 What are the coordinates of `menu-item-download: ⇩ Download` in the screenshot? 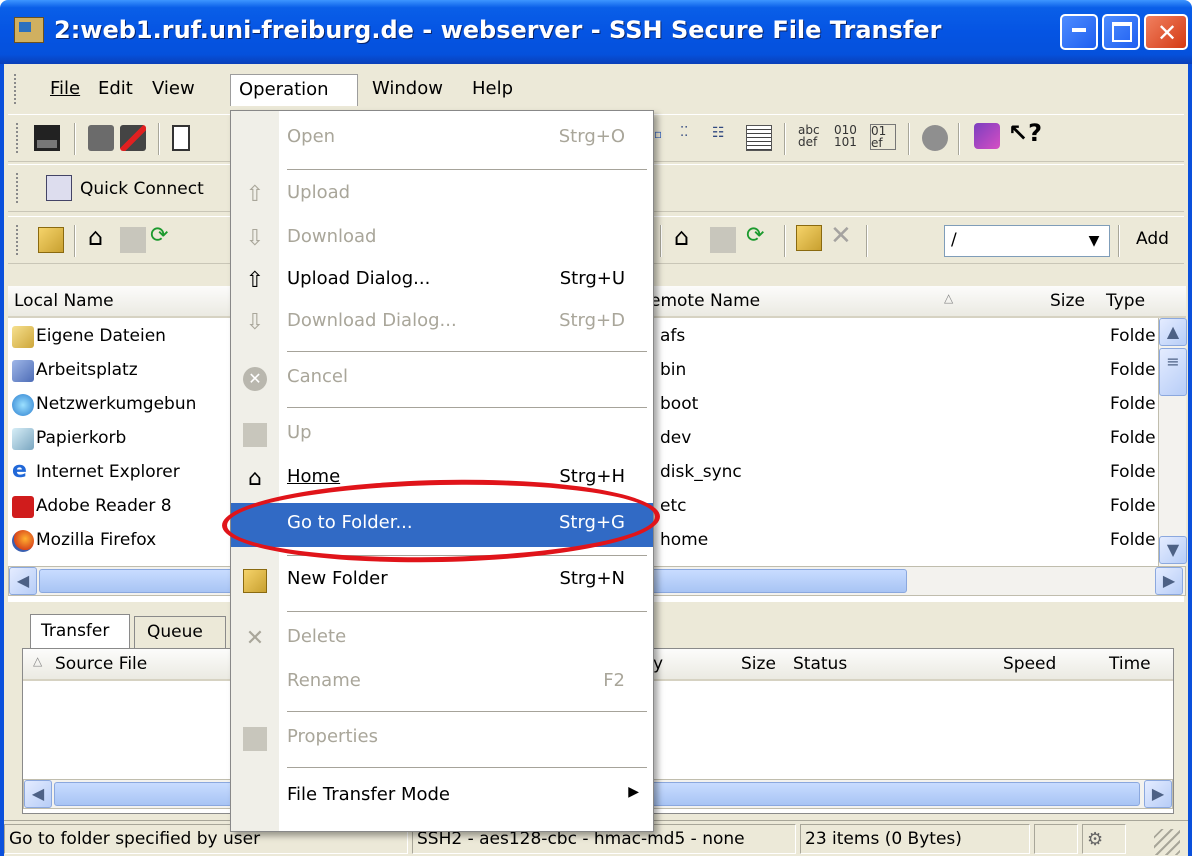 It's located at (442, 239).